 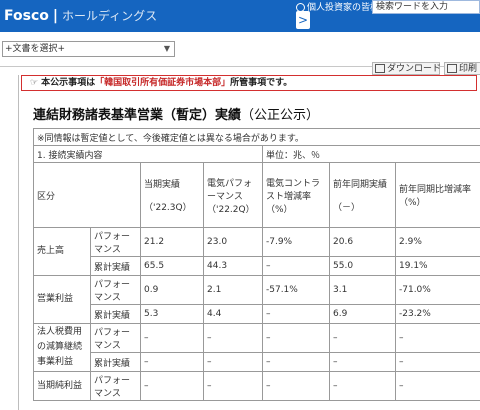 I want to click on chevron-right-icon: >, so click(x=303, y=20).